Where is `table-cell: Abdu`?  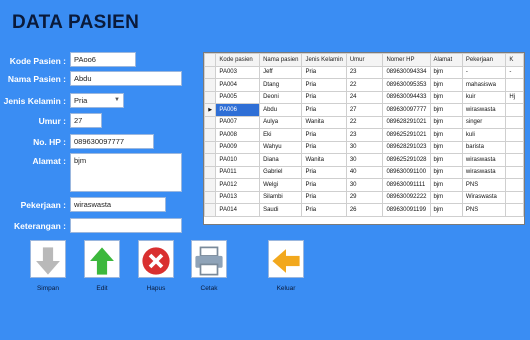
table-cell: Abdu is located at coordinates (281, 110).